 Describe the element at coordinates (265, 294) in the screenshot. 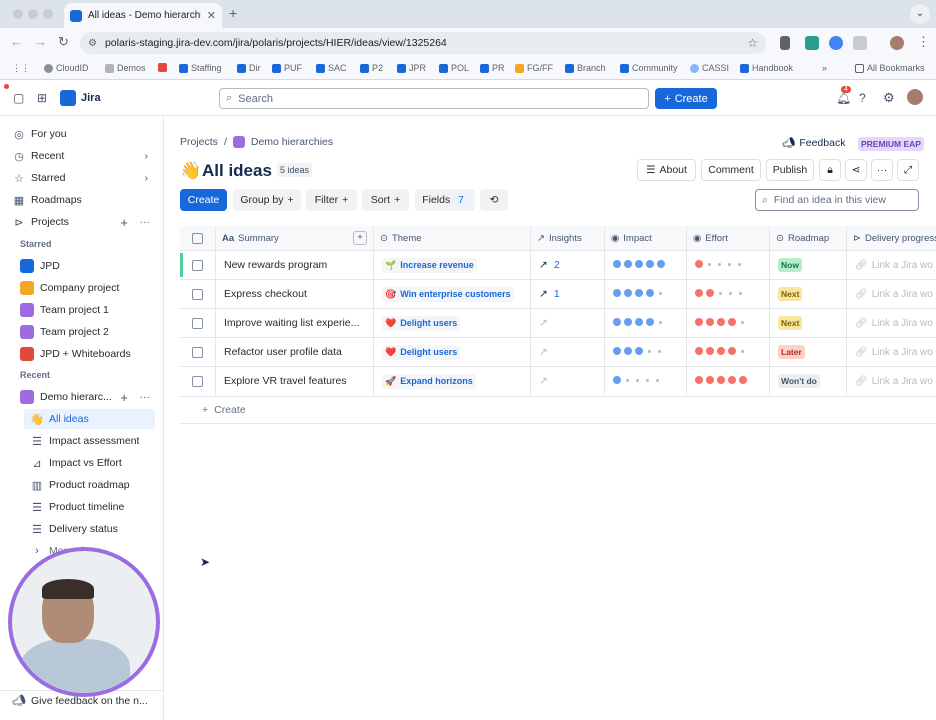

I see `idea-summary: Express checkout` at that location.